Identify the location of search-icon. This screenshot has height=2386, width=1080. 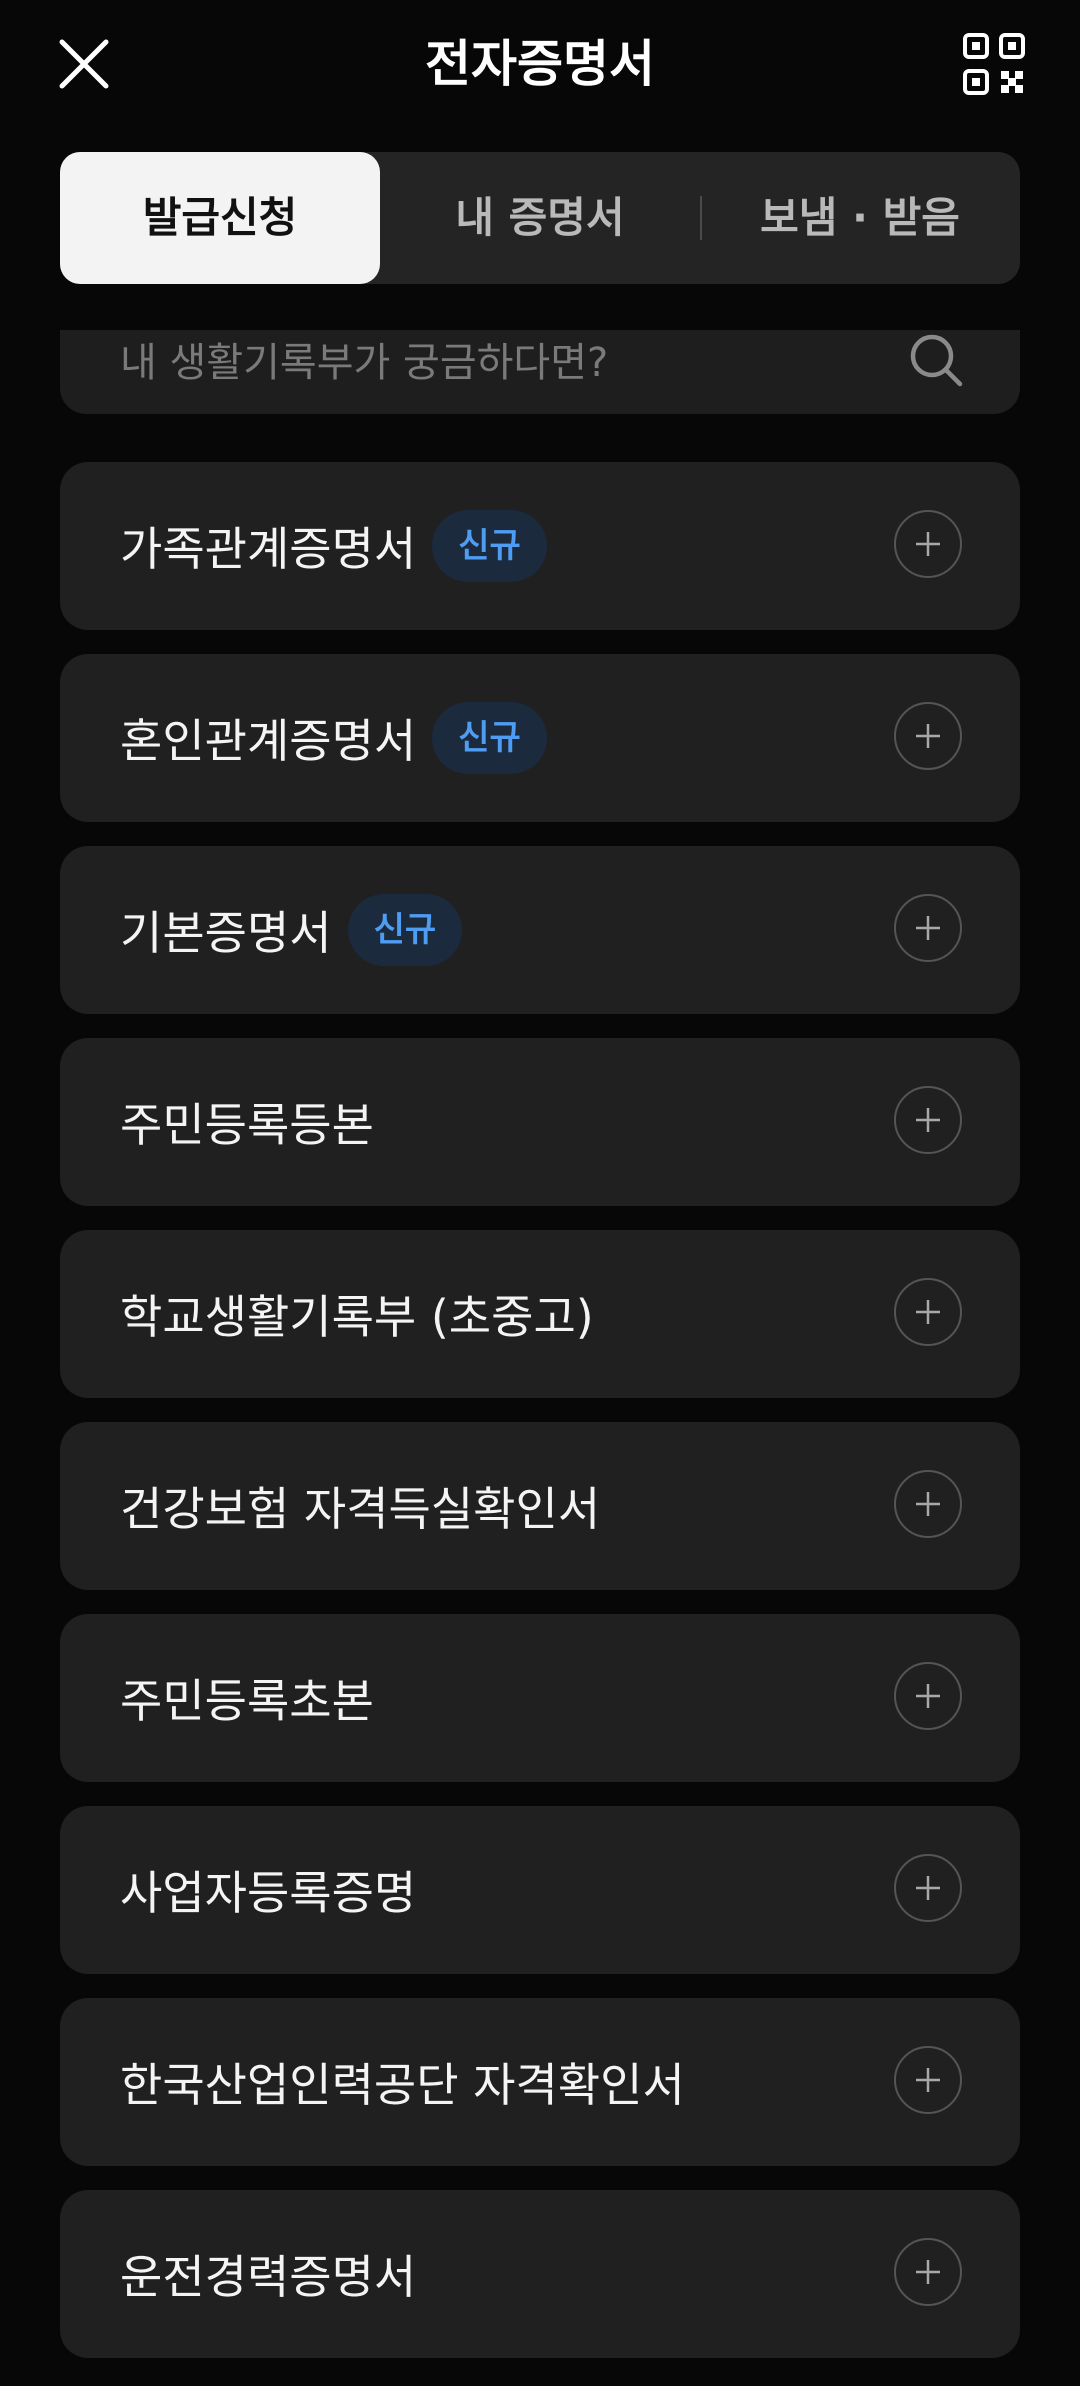
(936, 360).